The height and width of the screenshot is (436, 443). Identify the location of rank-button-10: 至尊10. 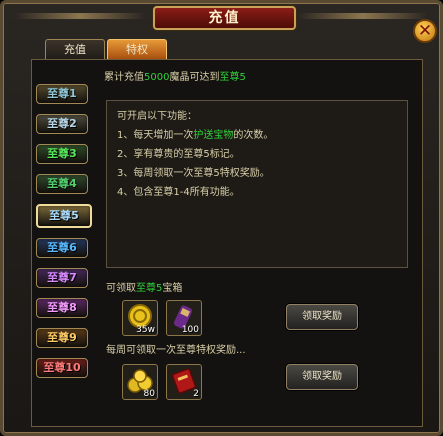
(62, 368).